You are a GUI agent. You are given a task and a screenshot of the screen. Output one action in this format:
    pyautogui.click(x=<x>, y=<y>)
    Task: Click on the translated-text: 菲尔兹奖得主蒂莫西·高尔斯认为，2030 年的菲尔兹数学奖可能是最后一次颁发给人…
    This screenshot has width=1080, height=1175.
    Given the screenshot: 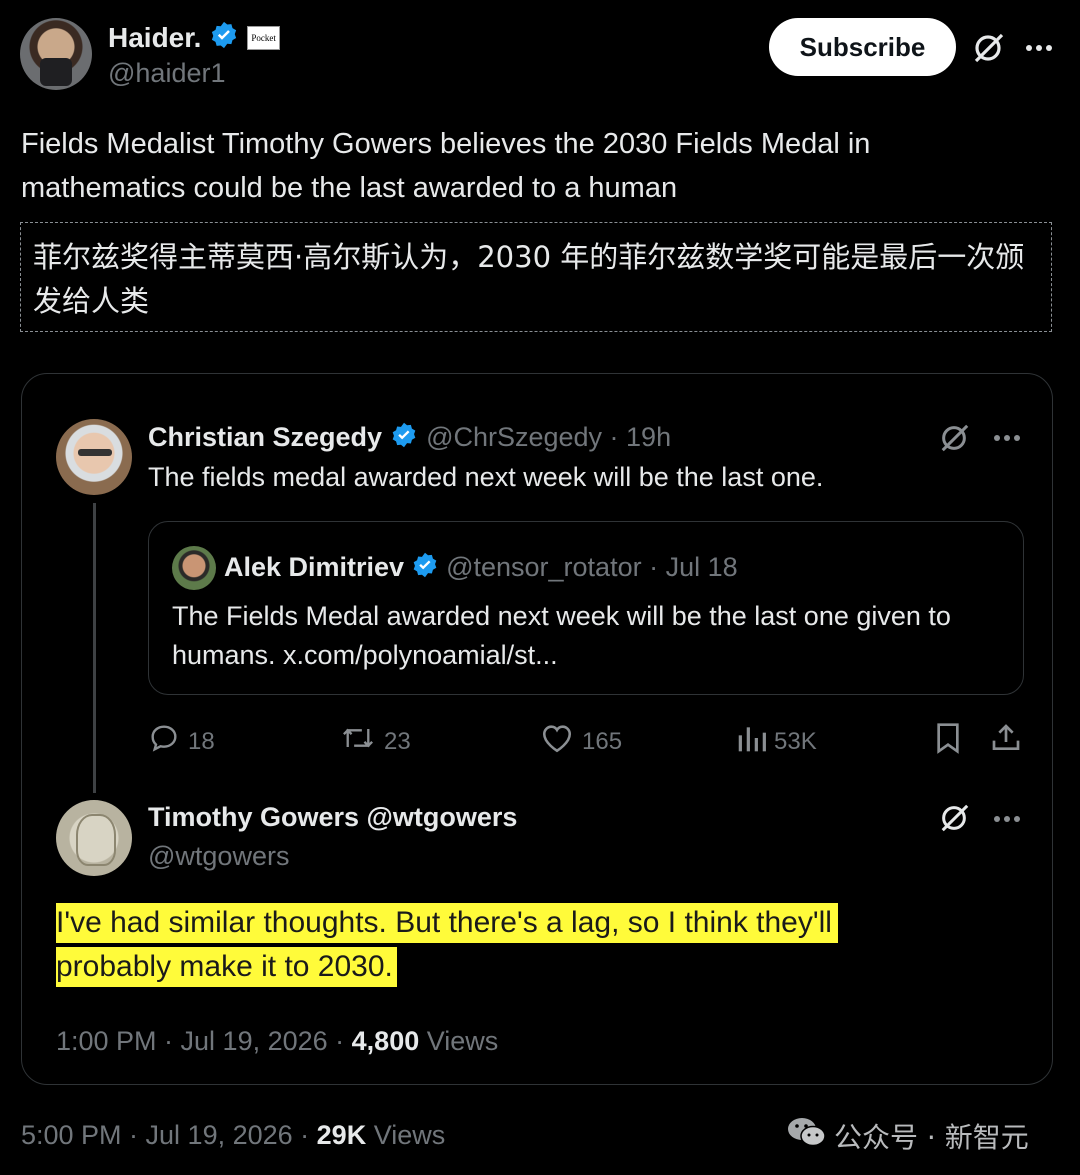 What is the action you would take?
    pyautogui.click(x=529, y=279)
    